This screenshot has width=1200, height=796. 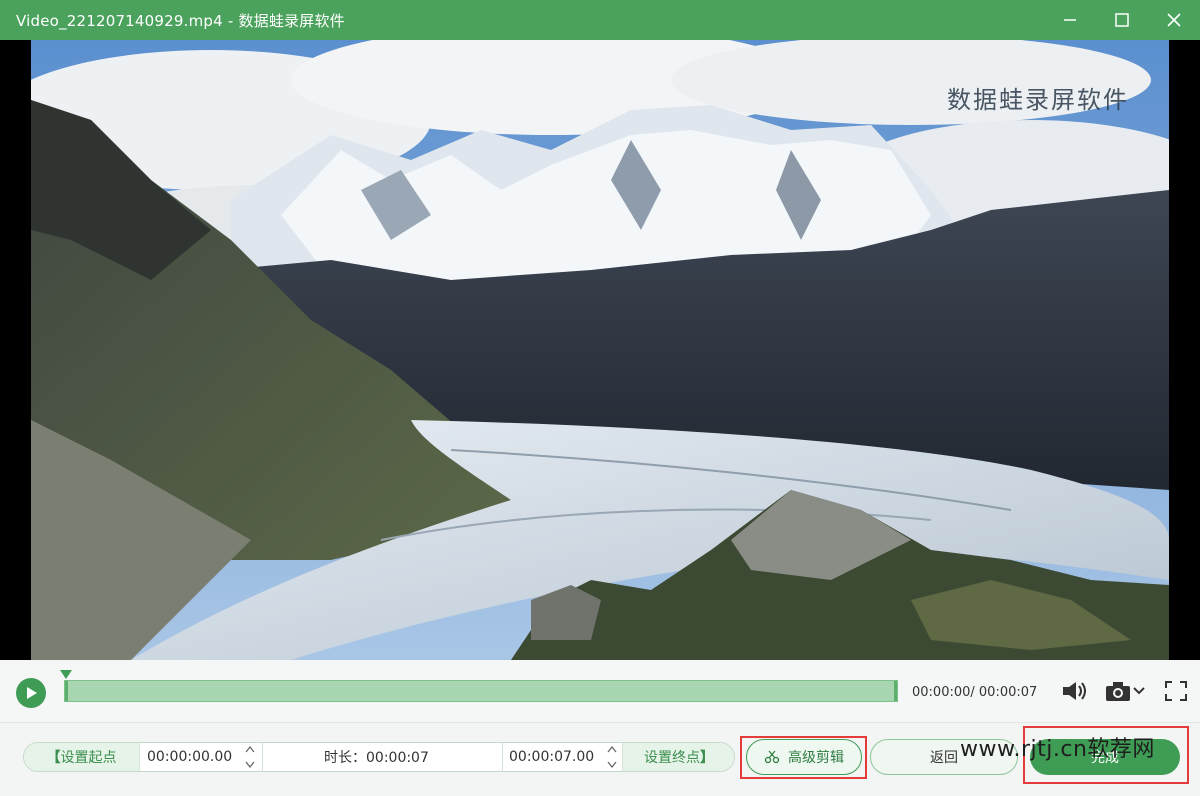 What do you see at coordinates (1038, 100) in the screenshot?
I see `video-watermark: 数据蛙录屏软件` at bounding box center [1038, 100].